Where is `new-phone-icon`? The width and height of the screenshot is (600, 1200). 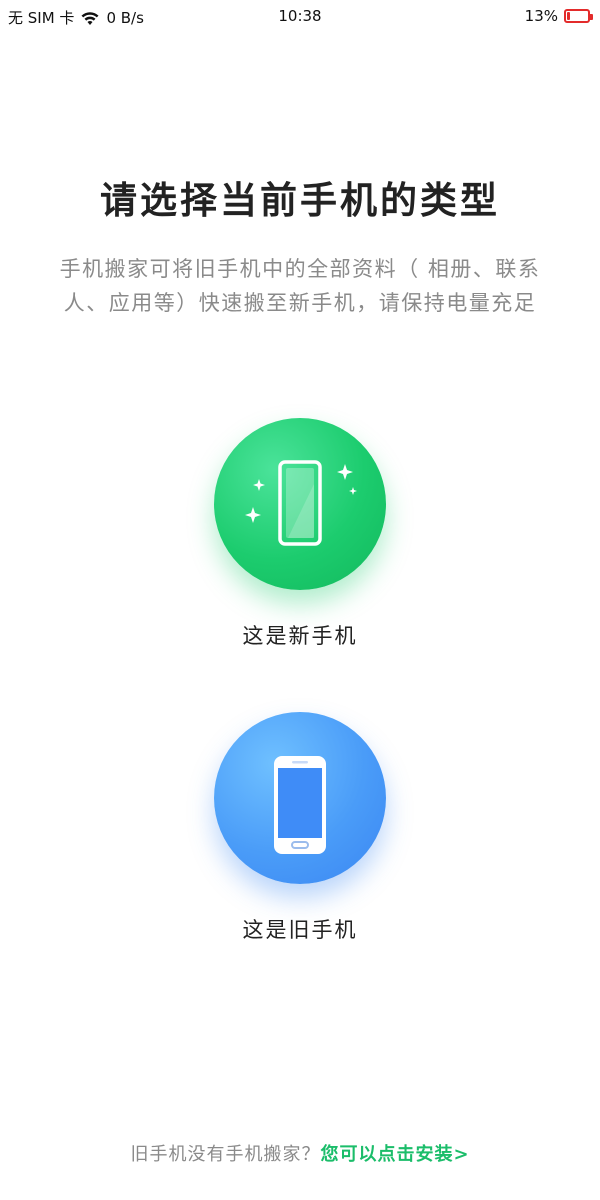 new-phone-icon is located at coordinates (301, 503).